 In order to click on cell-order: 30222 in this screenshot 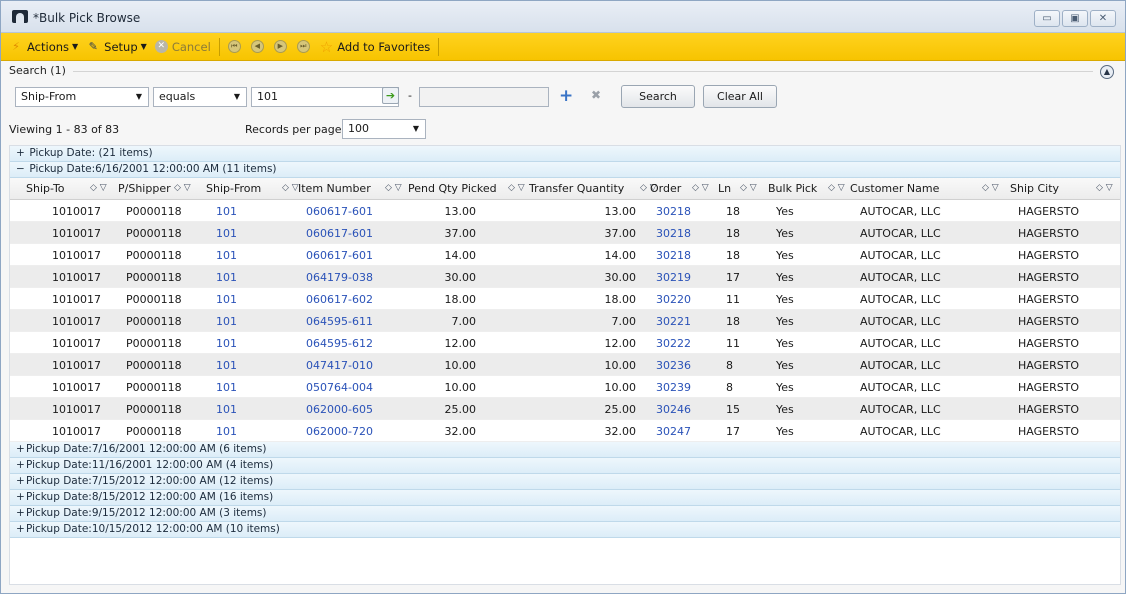, I will do `click(673, 343)`.